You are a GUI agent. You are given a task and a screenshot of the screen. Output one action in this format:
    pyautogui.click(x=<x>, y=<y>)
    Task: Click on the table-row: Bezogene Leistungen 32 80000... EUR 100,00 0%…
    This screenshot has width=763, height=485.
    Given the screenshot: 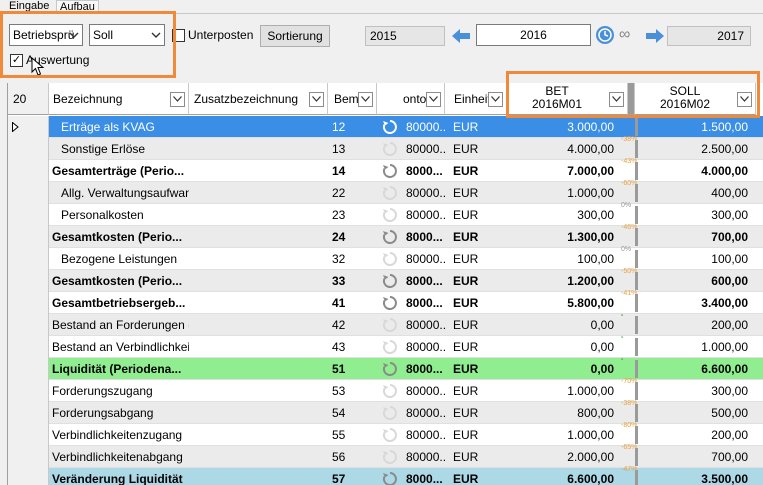 What is the action you would take?
    pyautogui.click(x=385, y=258)
    